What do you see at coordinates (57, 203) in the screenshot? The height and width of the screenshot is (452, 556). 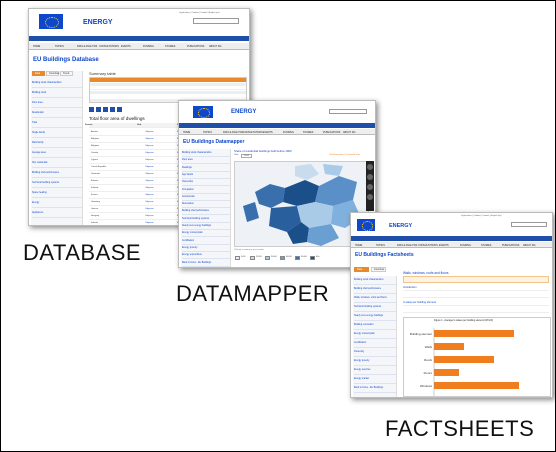 I see `sidebar-item: Energy` at bounding box center [57, 203].